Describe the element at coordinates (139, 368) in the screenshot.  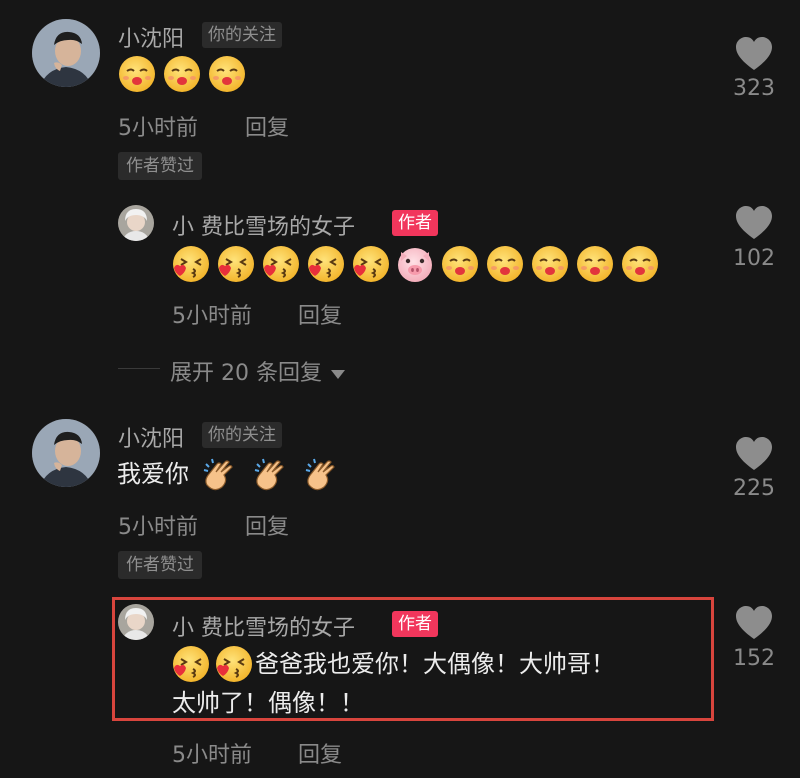
I see `divider` at that location.